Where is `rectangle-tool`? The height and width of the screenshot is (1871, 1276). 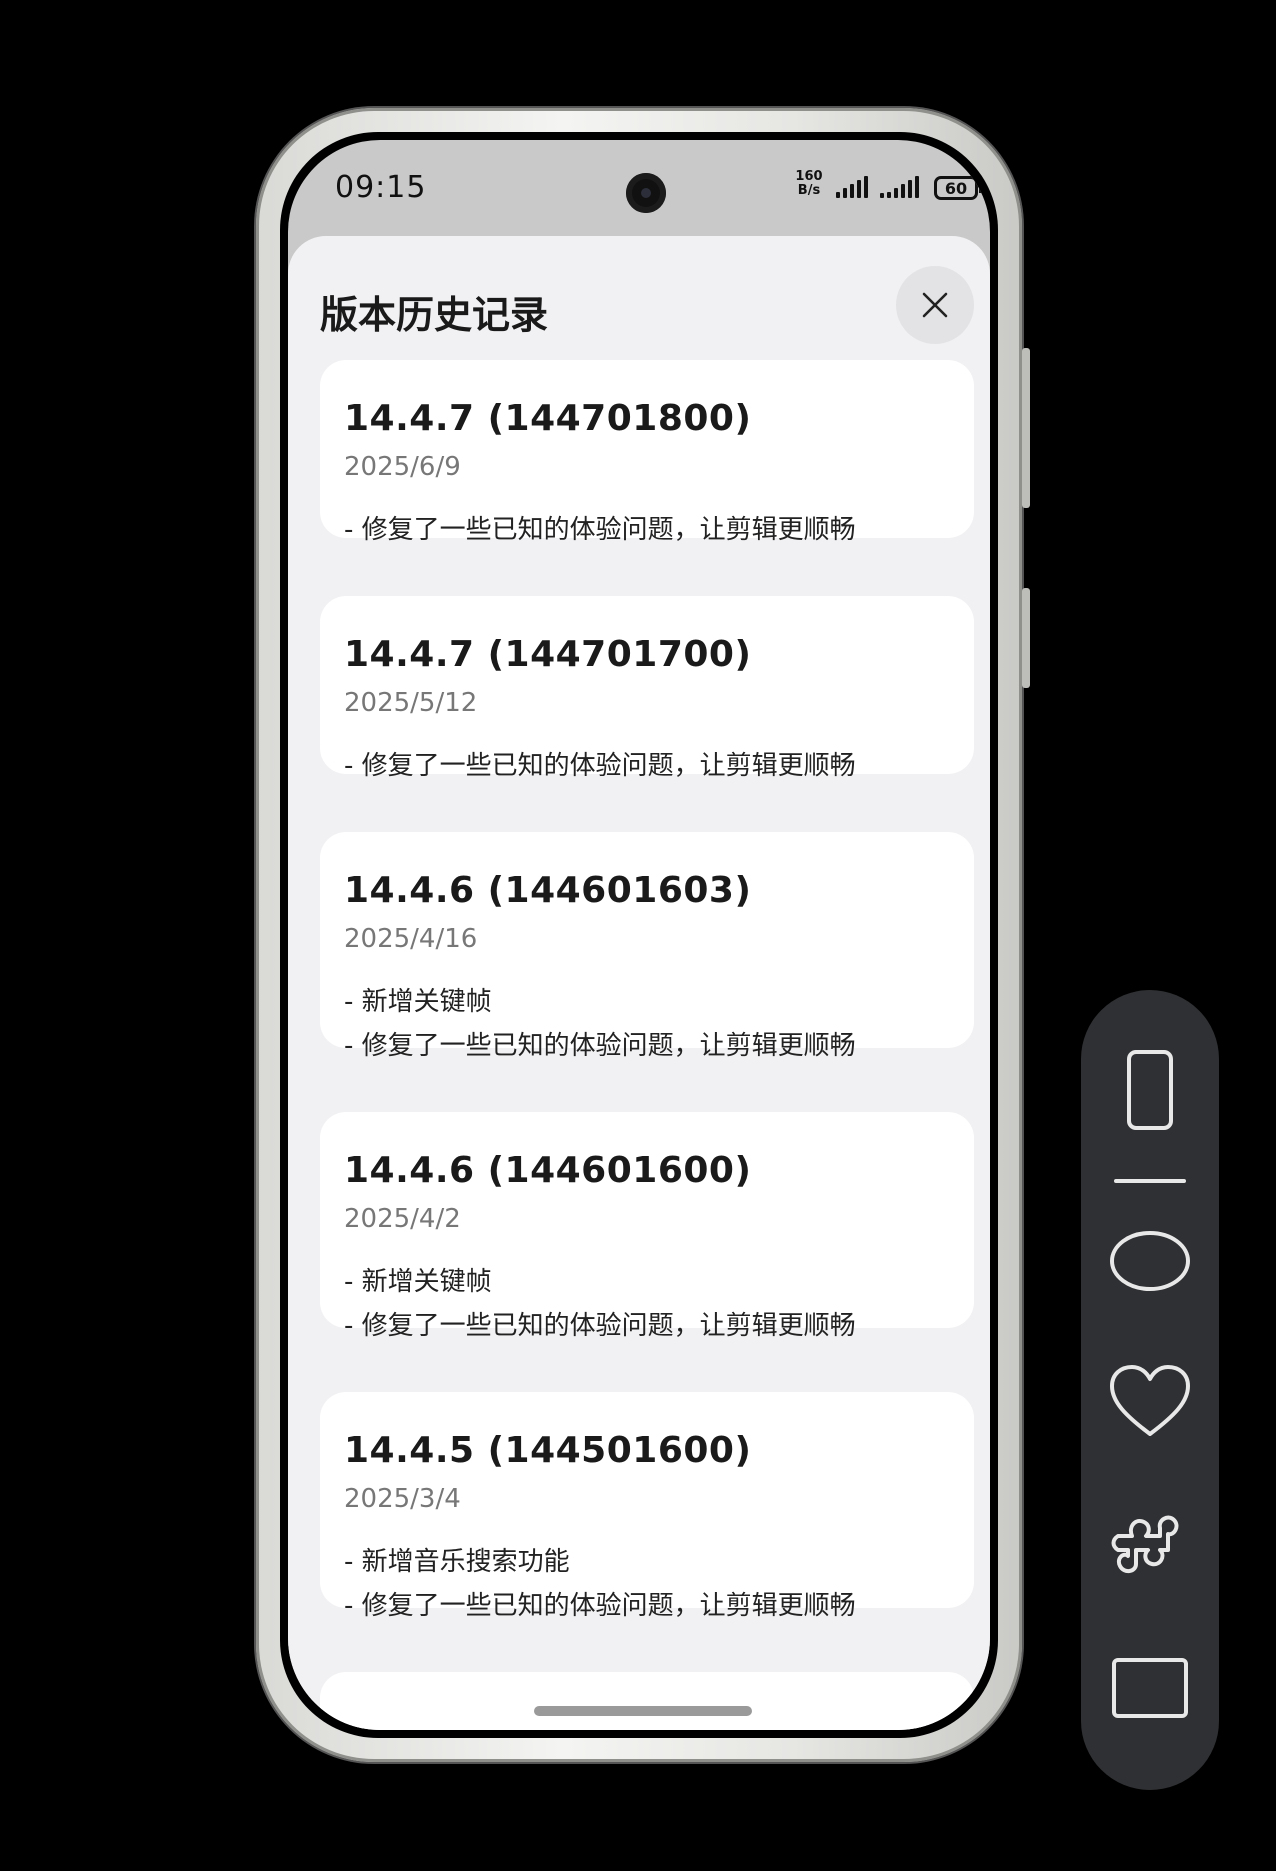 rectangle-tool is located at coordinates (1150, 1688).